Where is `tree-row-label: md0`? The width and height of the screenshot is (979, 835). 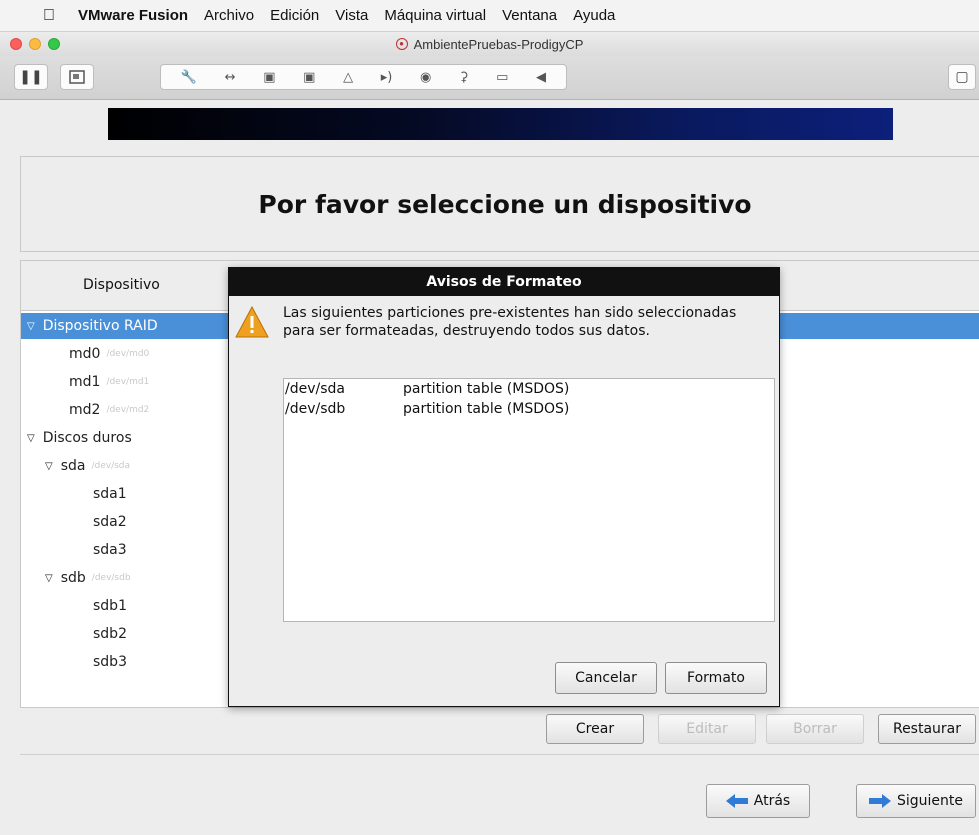
tree-row-label: md0 is located at coordinates (85, 354).